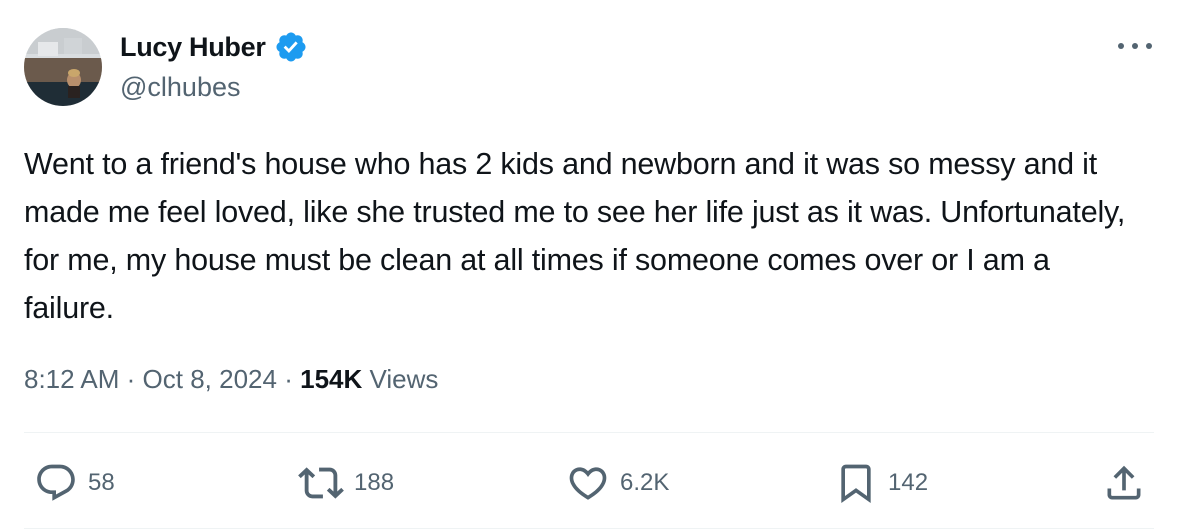 The image size is (1200, 532). I want to click on reply-count: 58, so click(101, 482).